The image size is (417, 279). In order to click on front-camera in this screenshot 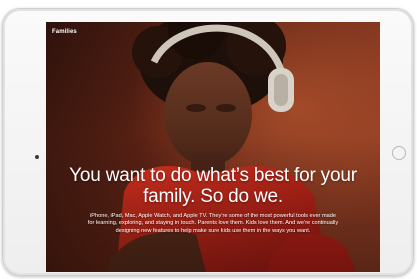, I will do `click(37, 157)`.